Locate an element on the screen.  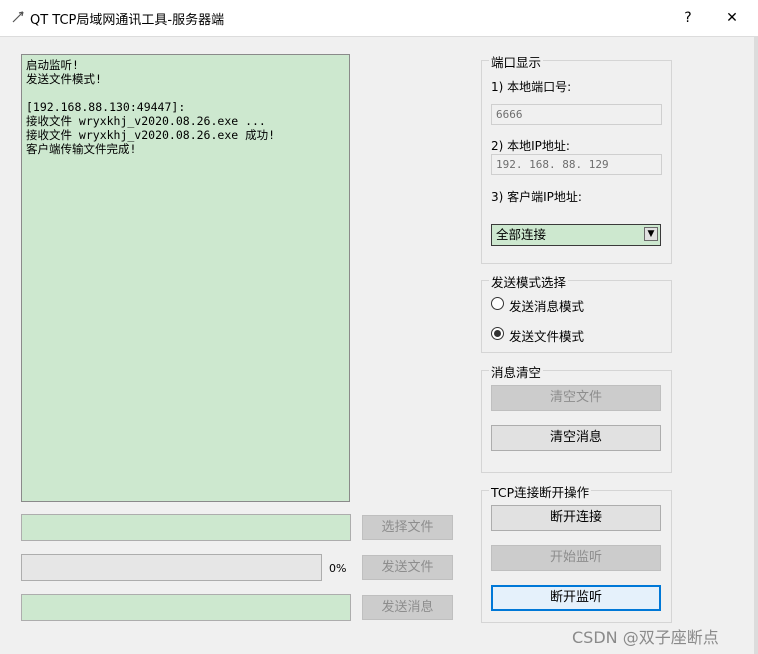
file-path-input is located at coordinates (186, 527).